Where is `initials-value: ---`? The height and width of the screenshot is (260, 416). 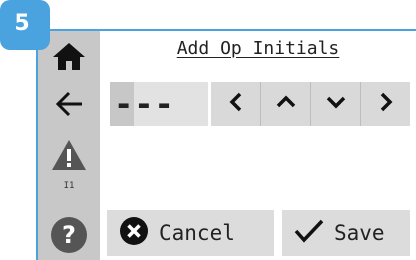
initials-value: --- is located at coordinates (144, 104).